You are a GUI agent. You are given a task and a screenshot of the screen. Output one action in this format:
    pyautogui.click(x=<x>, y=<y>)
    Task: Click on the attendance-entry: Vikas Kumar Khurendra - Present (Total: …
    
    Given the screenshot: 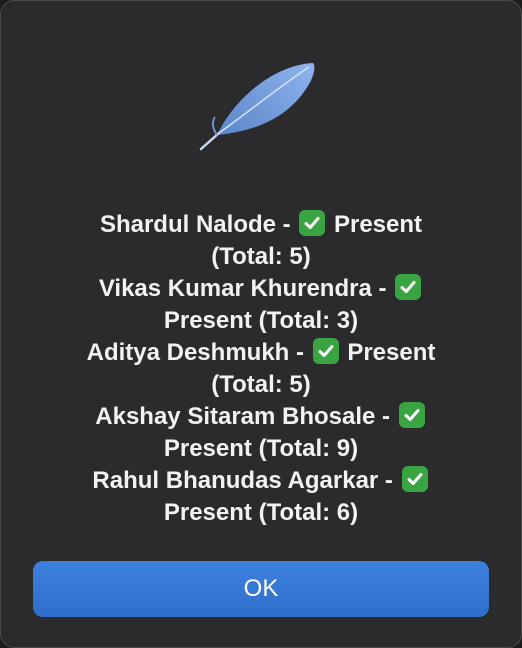 What is the action you would take?
    pyautogui.click(x=261, y=305)
    